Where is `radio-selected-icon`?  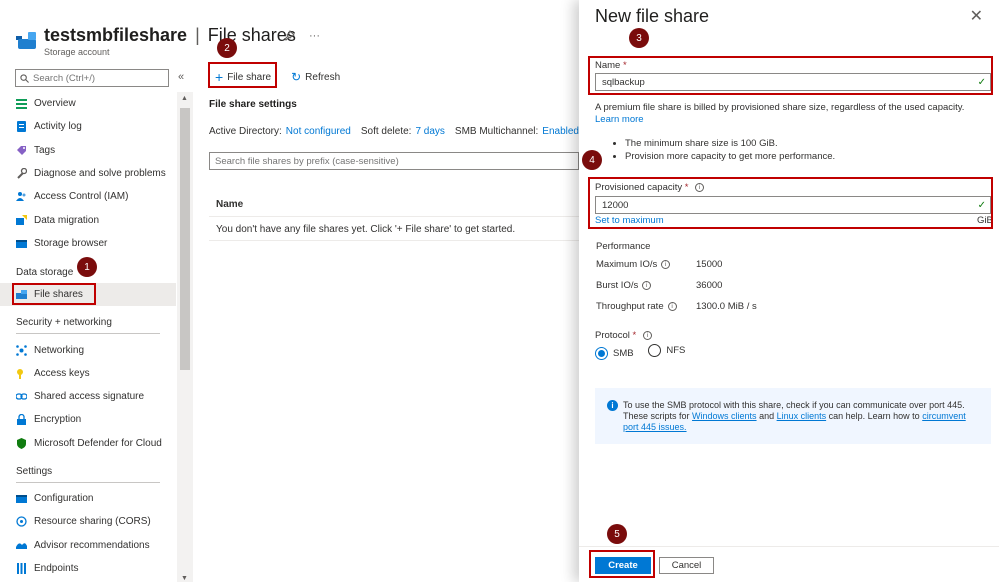 radio-selected-icon is located at coordinates (601, 353).